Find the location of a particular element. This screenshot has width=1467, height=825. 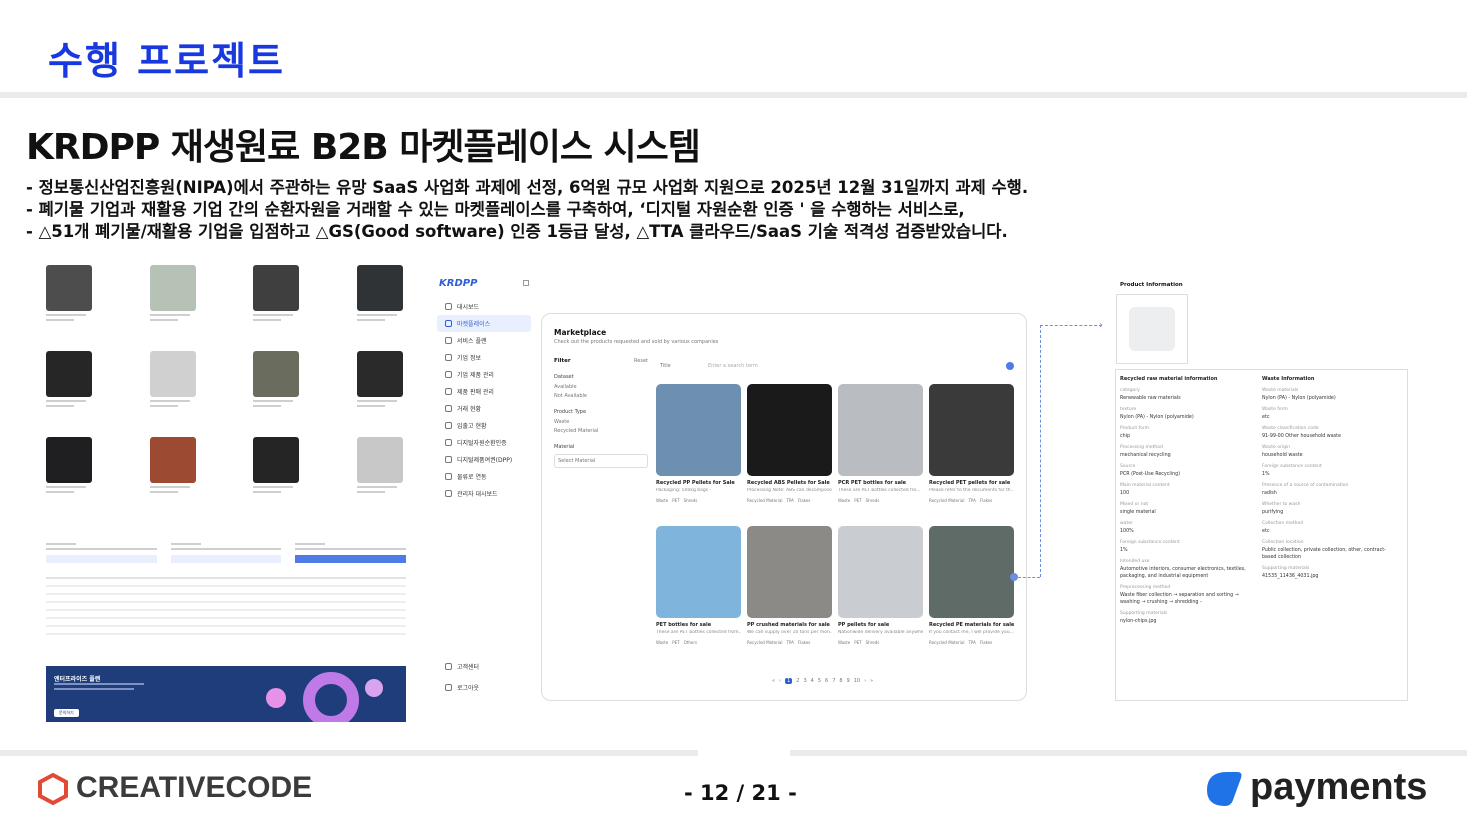

field-value: household waste is located at coordinates (1282, 455).